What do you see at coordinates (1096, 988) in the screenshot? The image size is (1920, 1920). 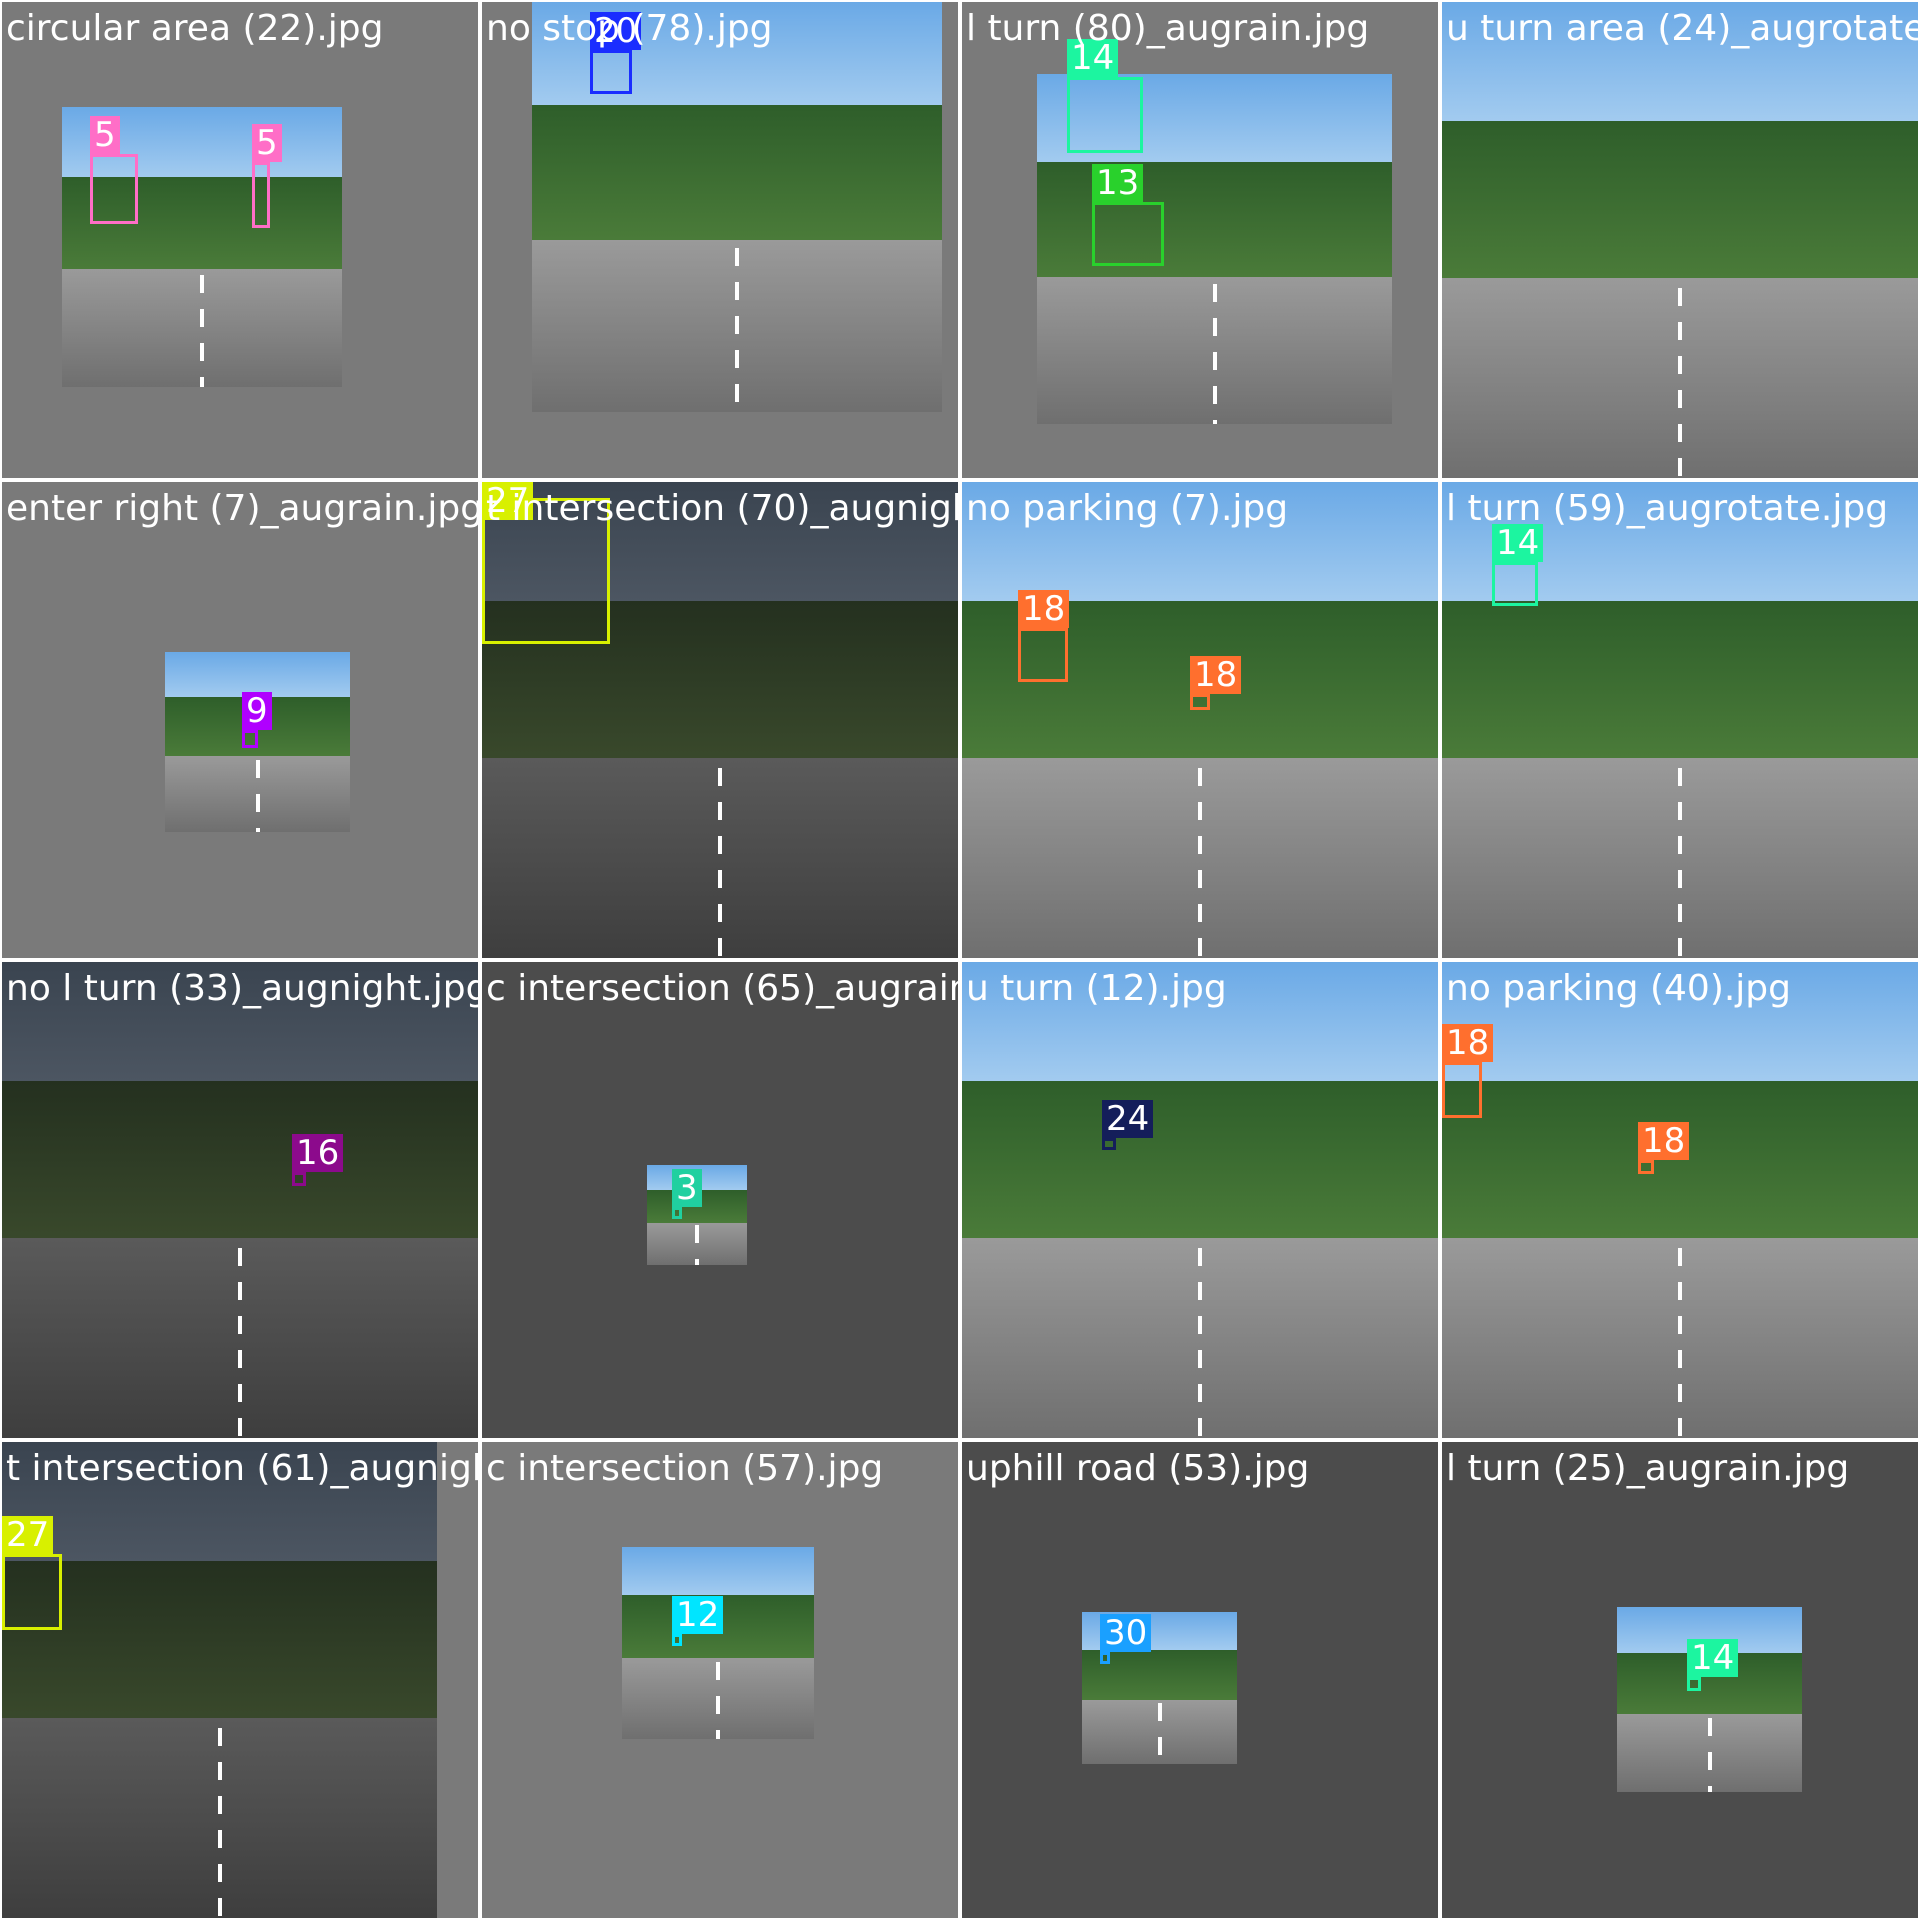 I see `tile-filename: u turn (12).jpg` at bounding box center [1096, 988].